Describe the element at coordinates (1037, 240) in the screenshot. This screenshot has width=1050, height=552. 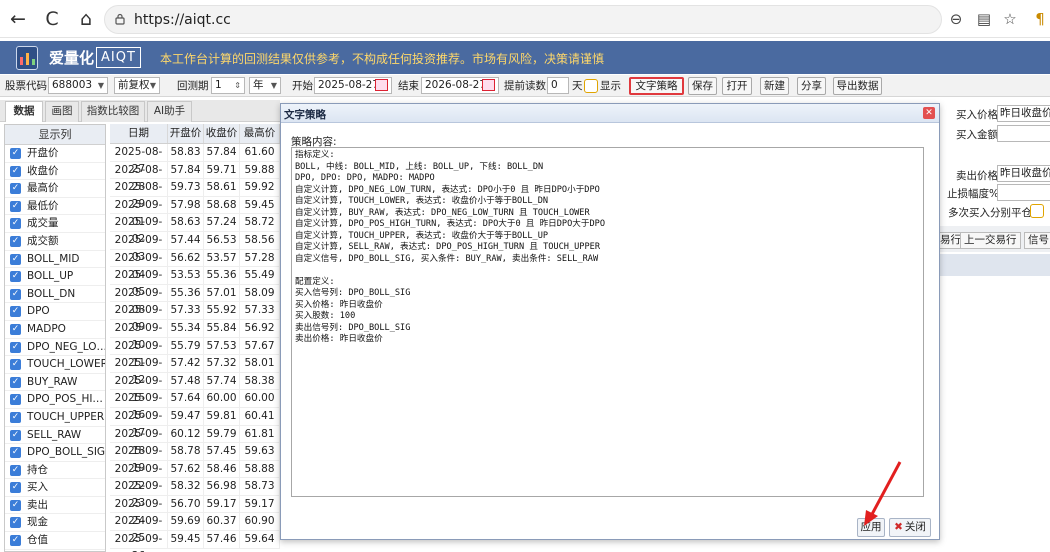
I see `signal-button: 信号` at that location.